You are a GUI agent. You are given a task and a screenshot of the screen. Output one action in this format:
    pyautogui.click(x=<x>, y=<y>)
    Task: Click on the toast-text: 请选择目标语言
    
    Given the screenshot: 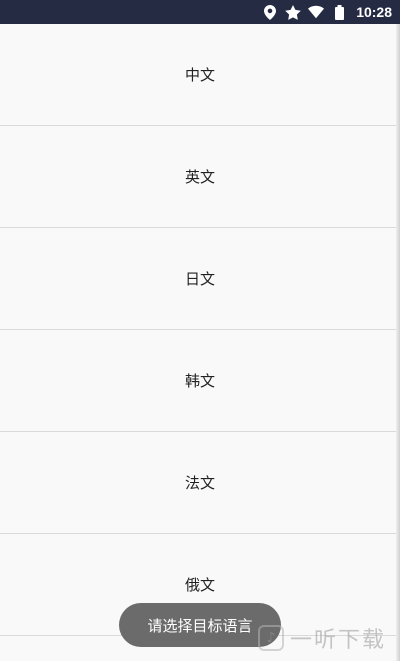 What is the action you would take?
    pyautogui.click(x=200, y=625)
    